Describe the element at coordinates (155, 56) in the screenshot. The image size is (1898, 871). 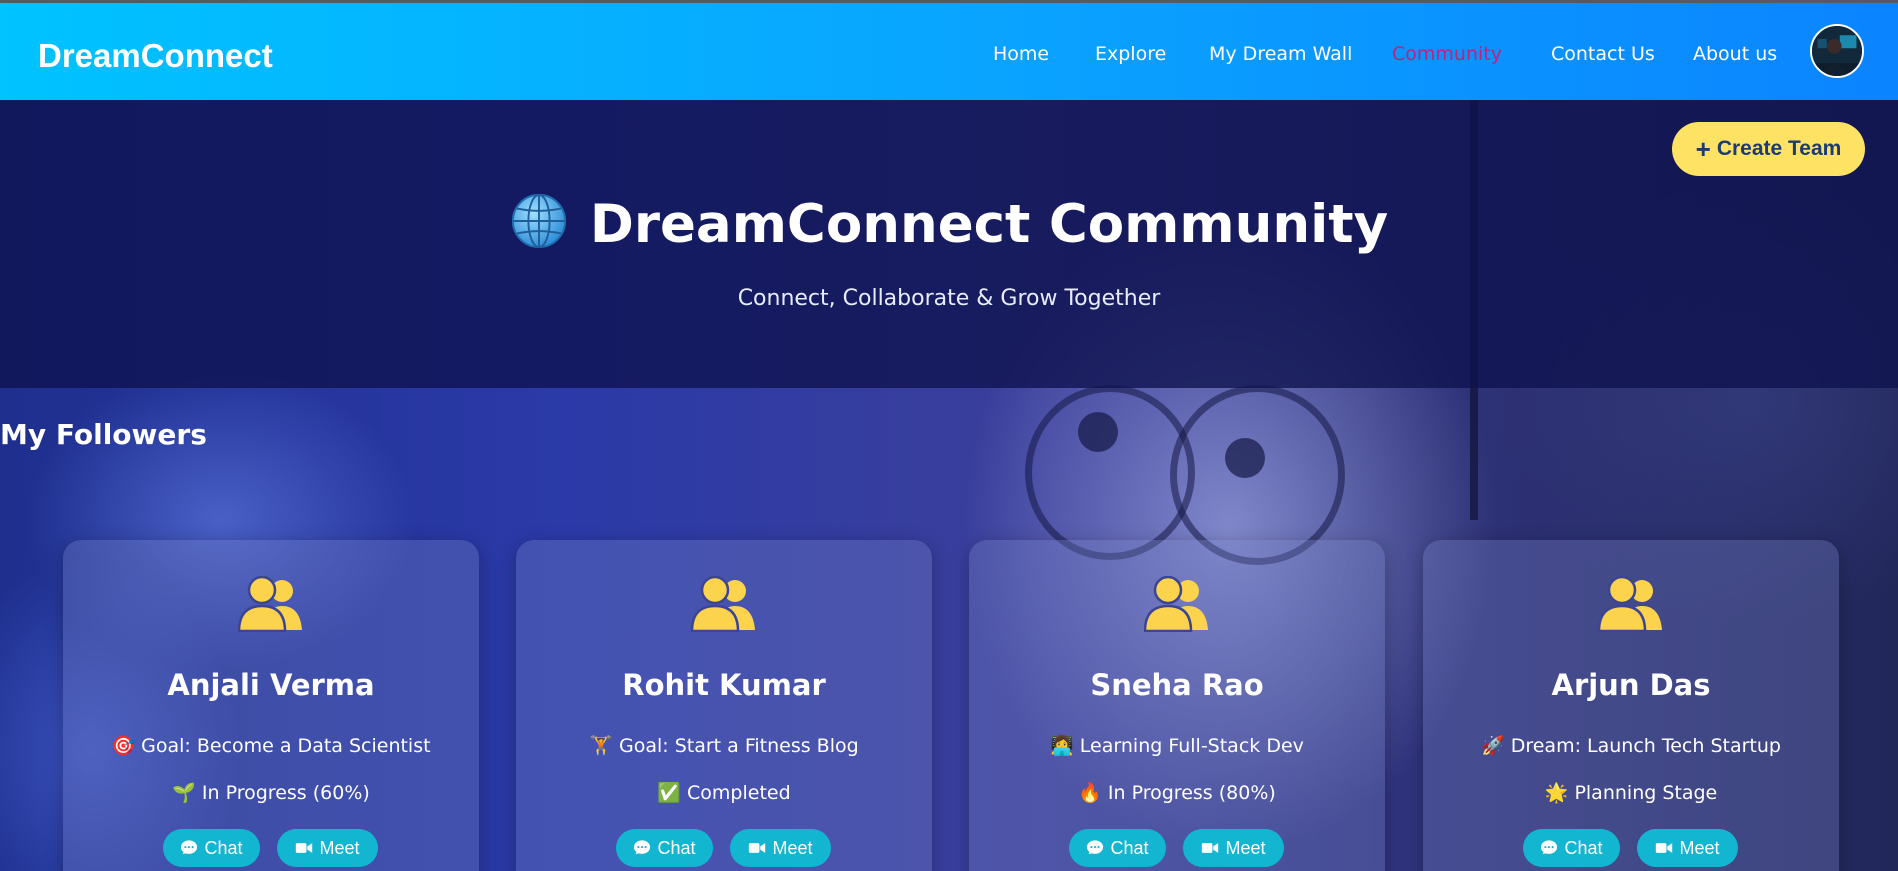
I see `brand-logo: DreamConnect` at that location.